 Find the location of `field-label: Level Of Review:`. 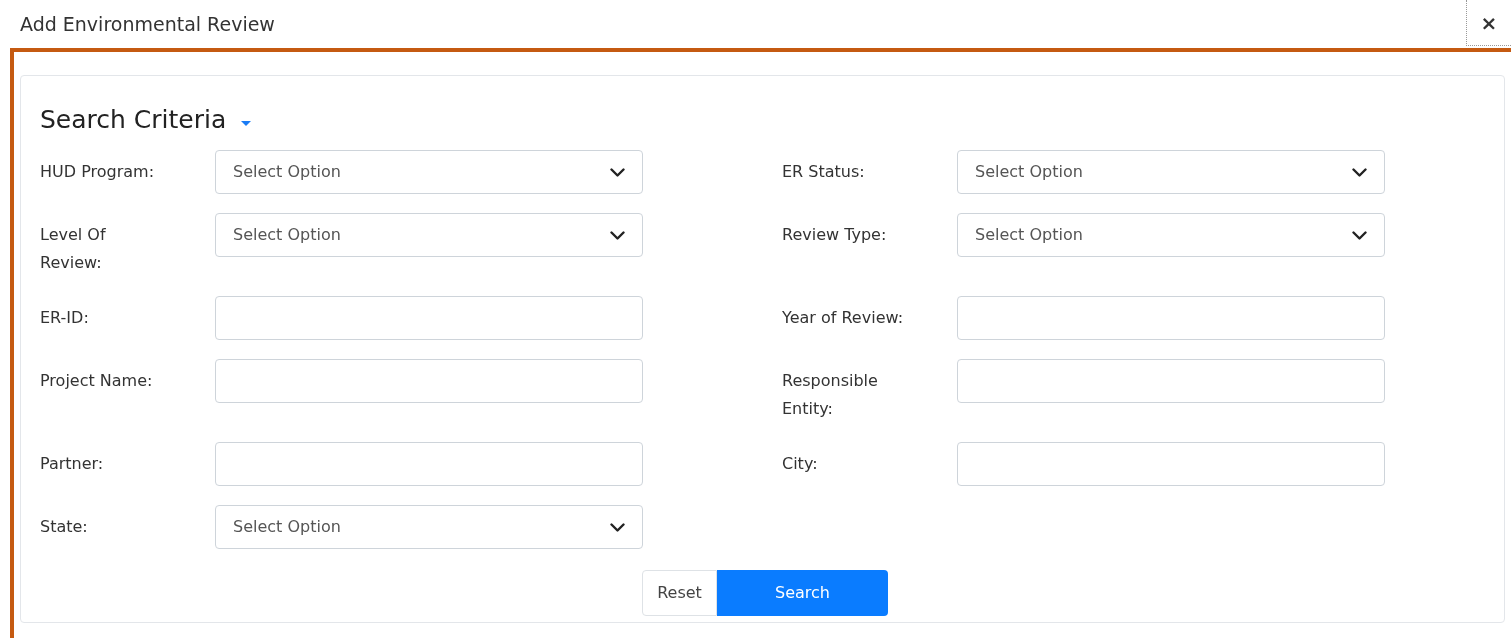

field-label: Level Of Review: is located at coordinates (73, 249).